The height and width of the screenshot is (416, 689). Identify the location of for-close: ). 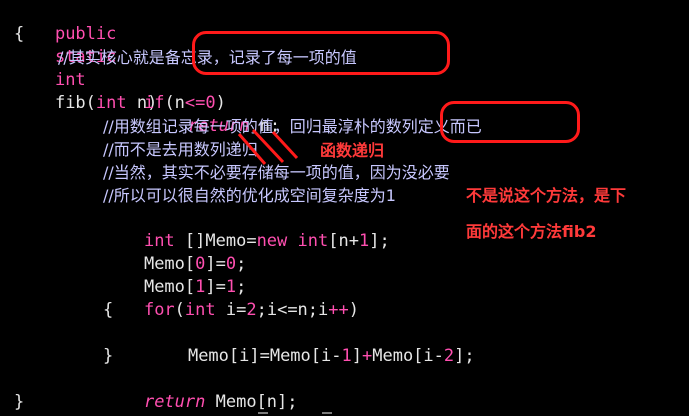
(353, 310).